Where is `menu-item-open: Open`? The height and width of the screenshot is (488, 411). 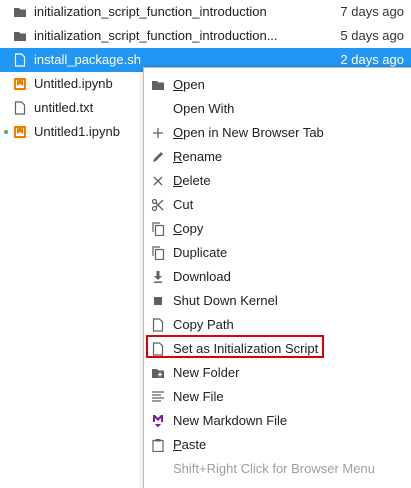
menu-item-open: Open is located at coordinates (277, 85).